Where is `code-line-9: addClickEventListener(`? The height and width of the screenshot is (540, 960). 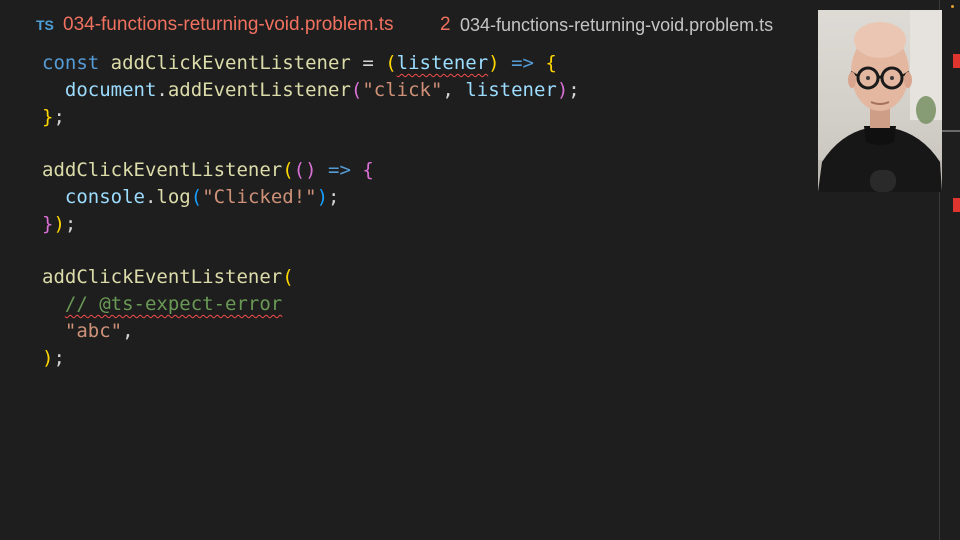 code-line-9: addClickEventListener( is located at coordinates (311, 279).